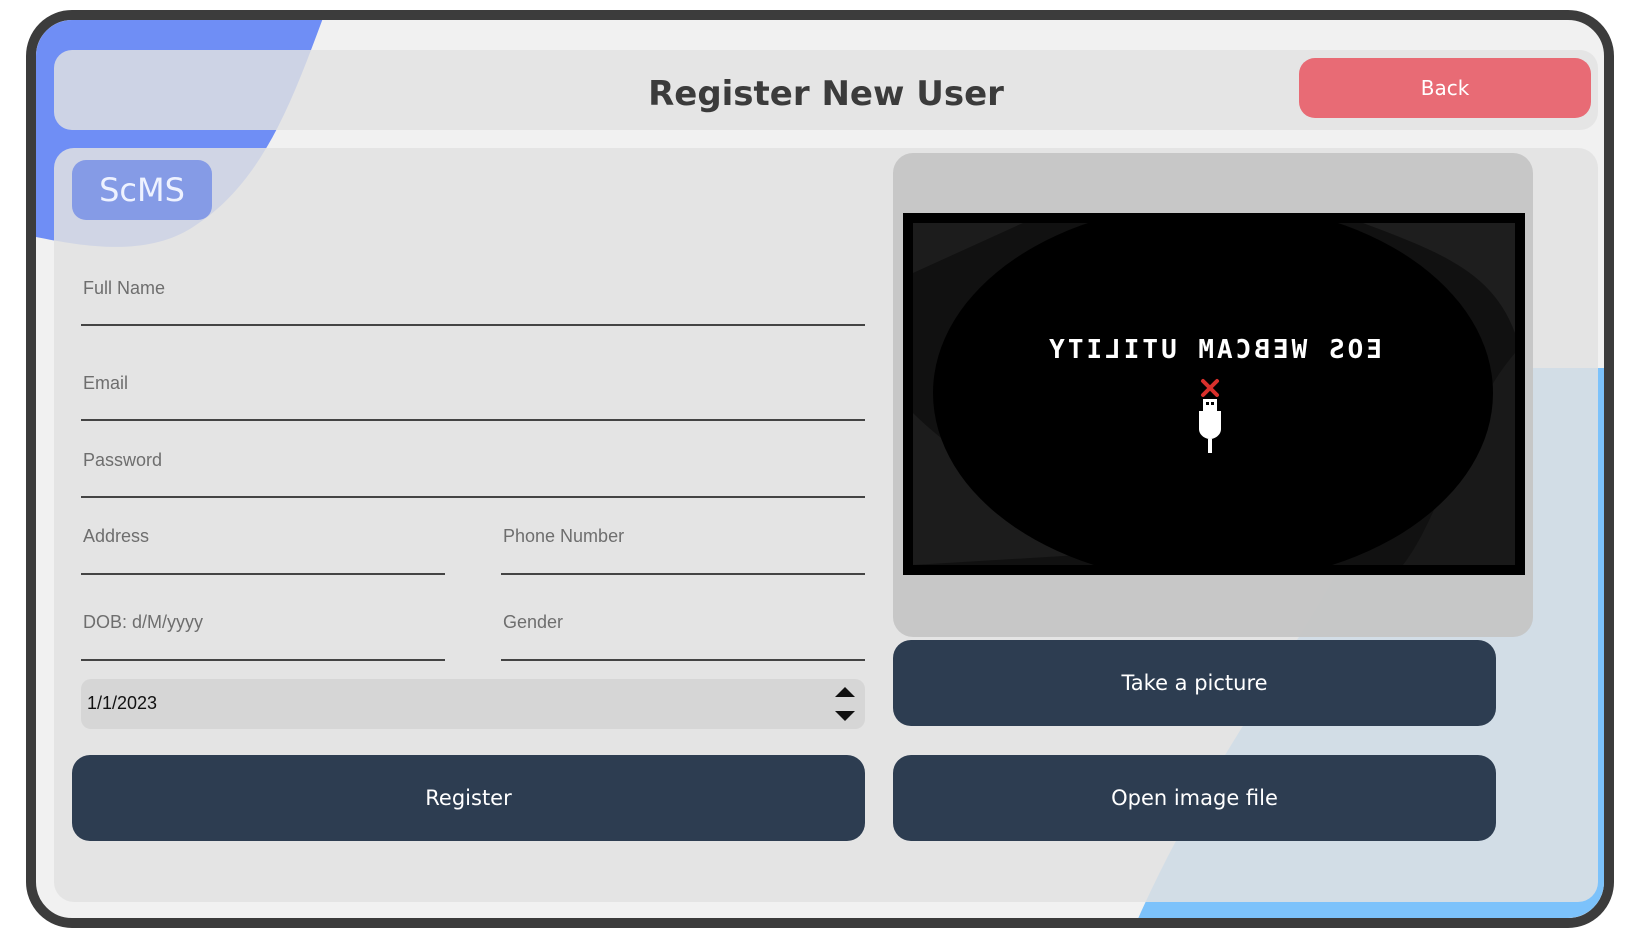  I want to click on password-field: Password, so click(473, 470).